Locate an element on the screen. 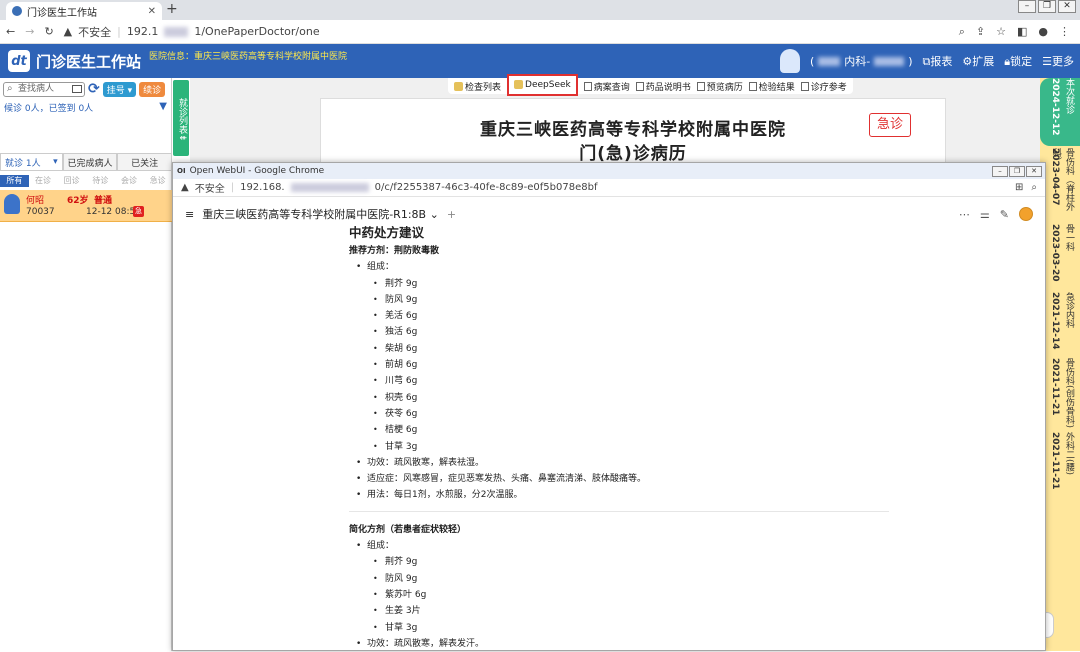 This screenshot has width=1080, height=652. herb-item: 前胡 6g is located at coordinates (619, 365).